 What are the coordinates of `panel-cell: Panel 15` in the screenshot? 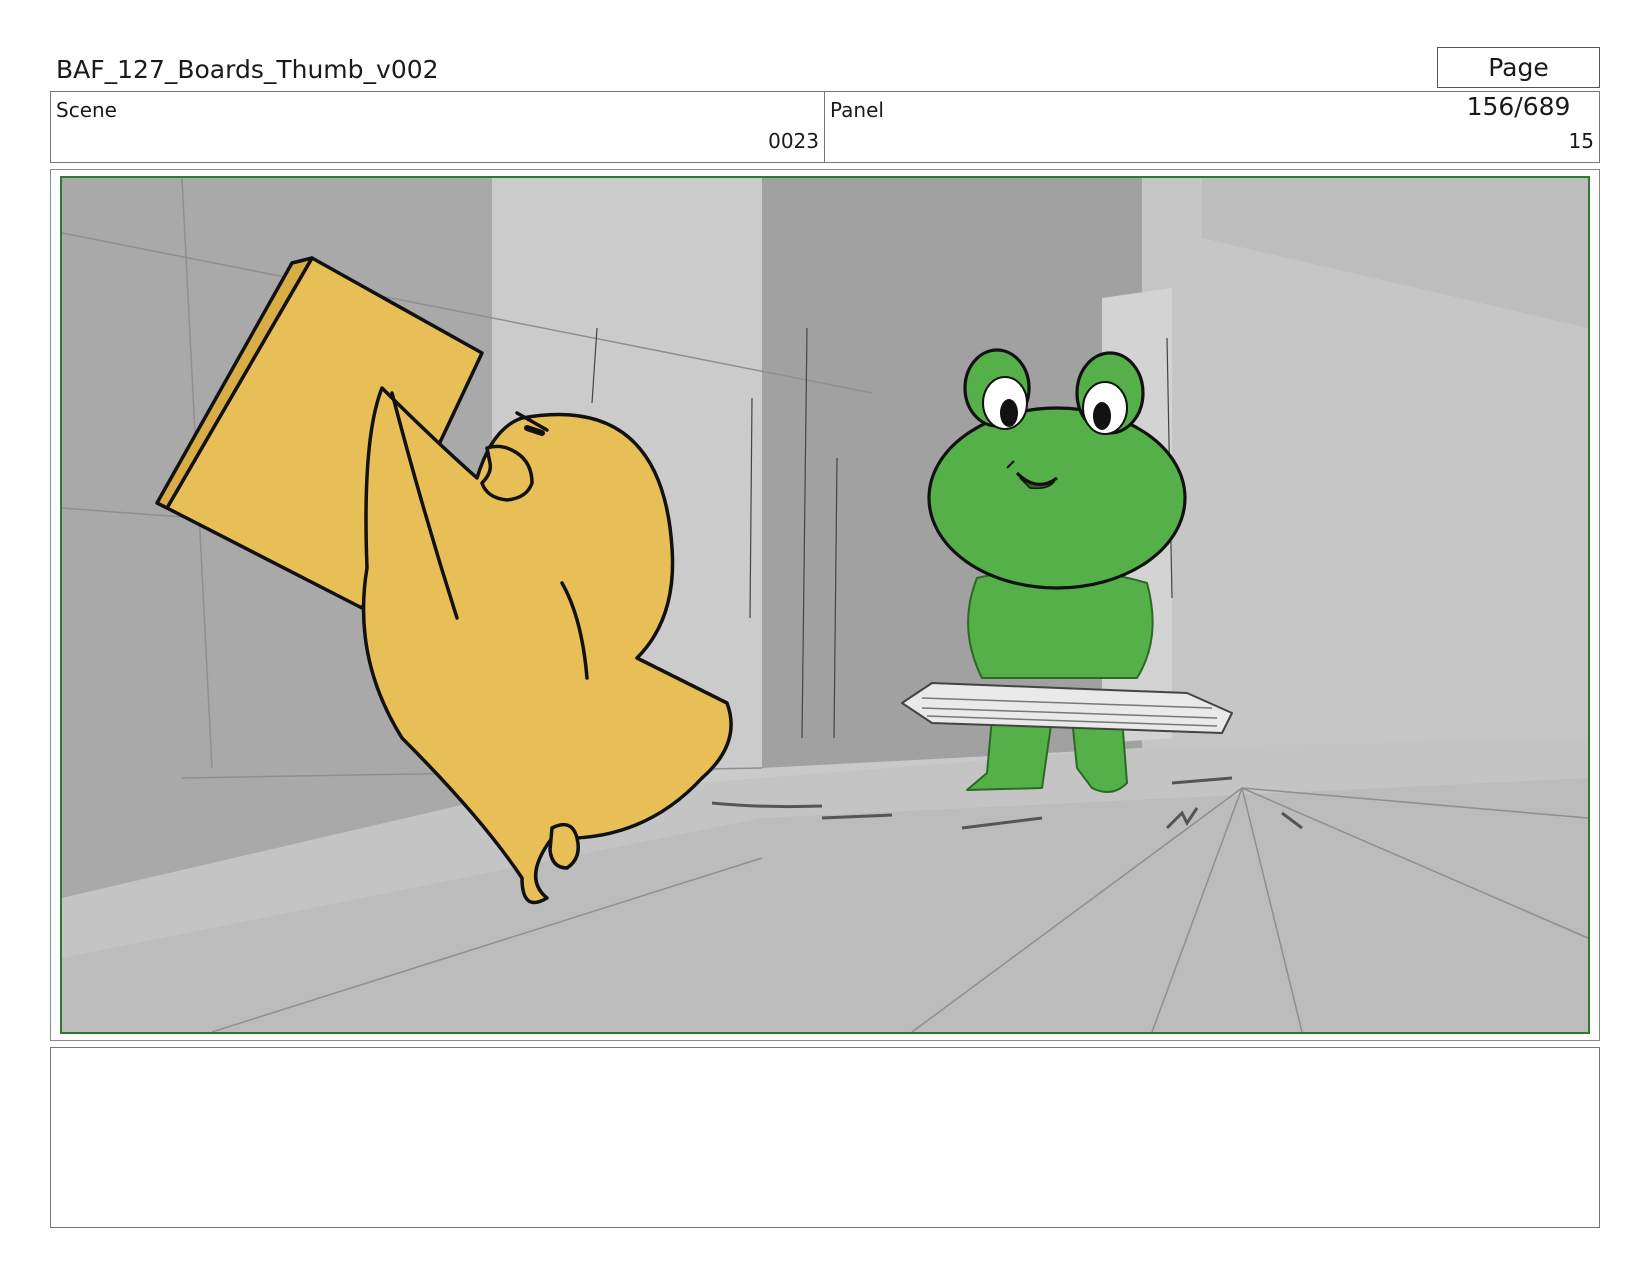 It's located at (1212, 127).